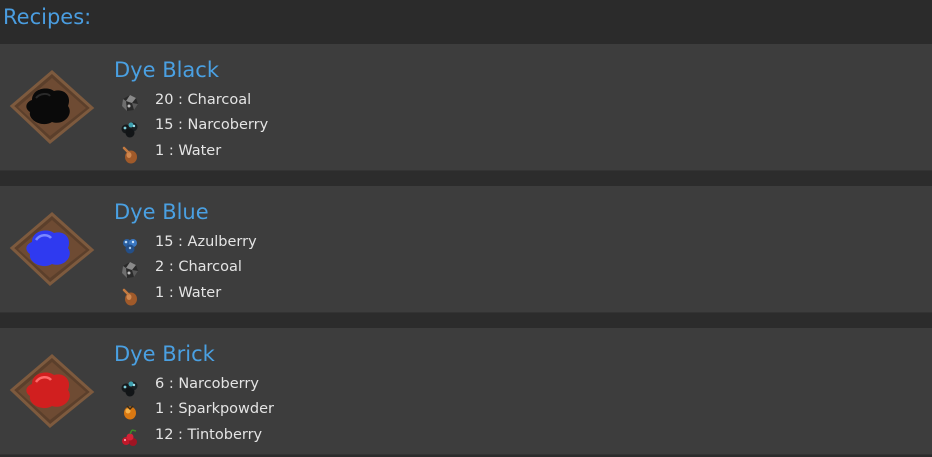 Image resolution: width=932 pixels, height=457 pixels. What do you see at coordinates (164, 354) in the screenshot?
I see `recipe-title: Dye Brick` at bounding box center [164, 354].